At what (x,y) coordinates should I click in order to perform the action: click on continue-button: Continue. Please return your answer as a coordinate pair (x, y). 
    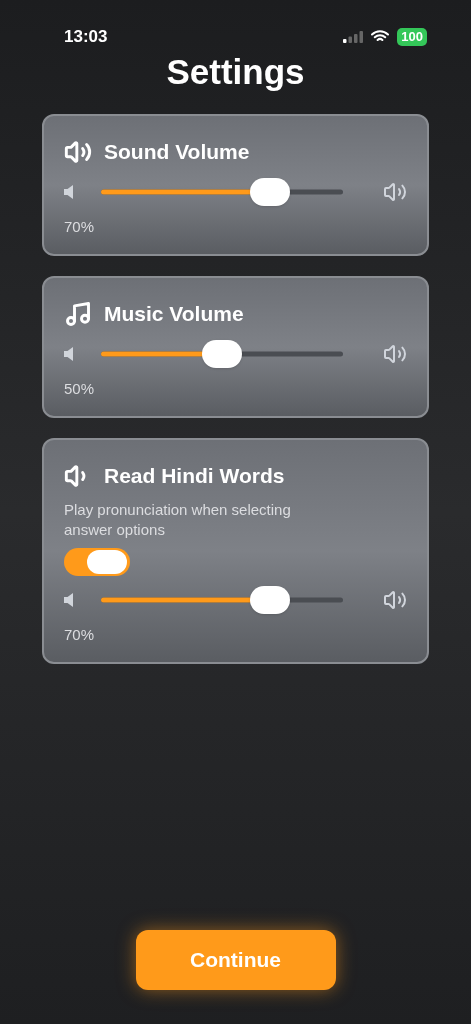
    Looking at the image, I should click on (235, 960).